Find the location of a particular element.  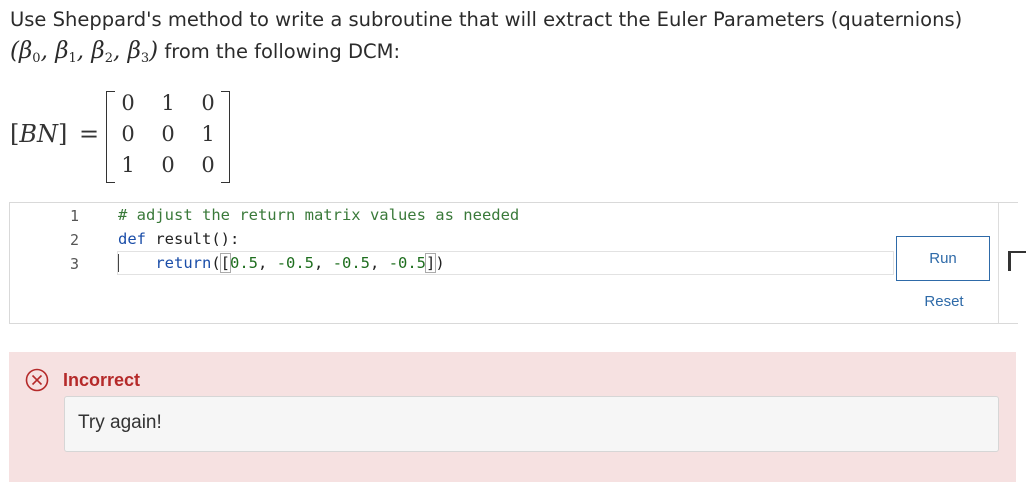

scrollbar-thumb is located at coordinates (1017, 261).